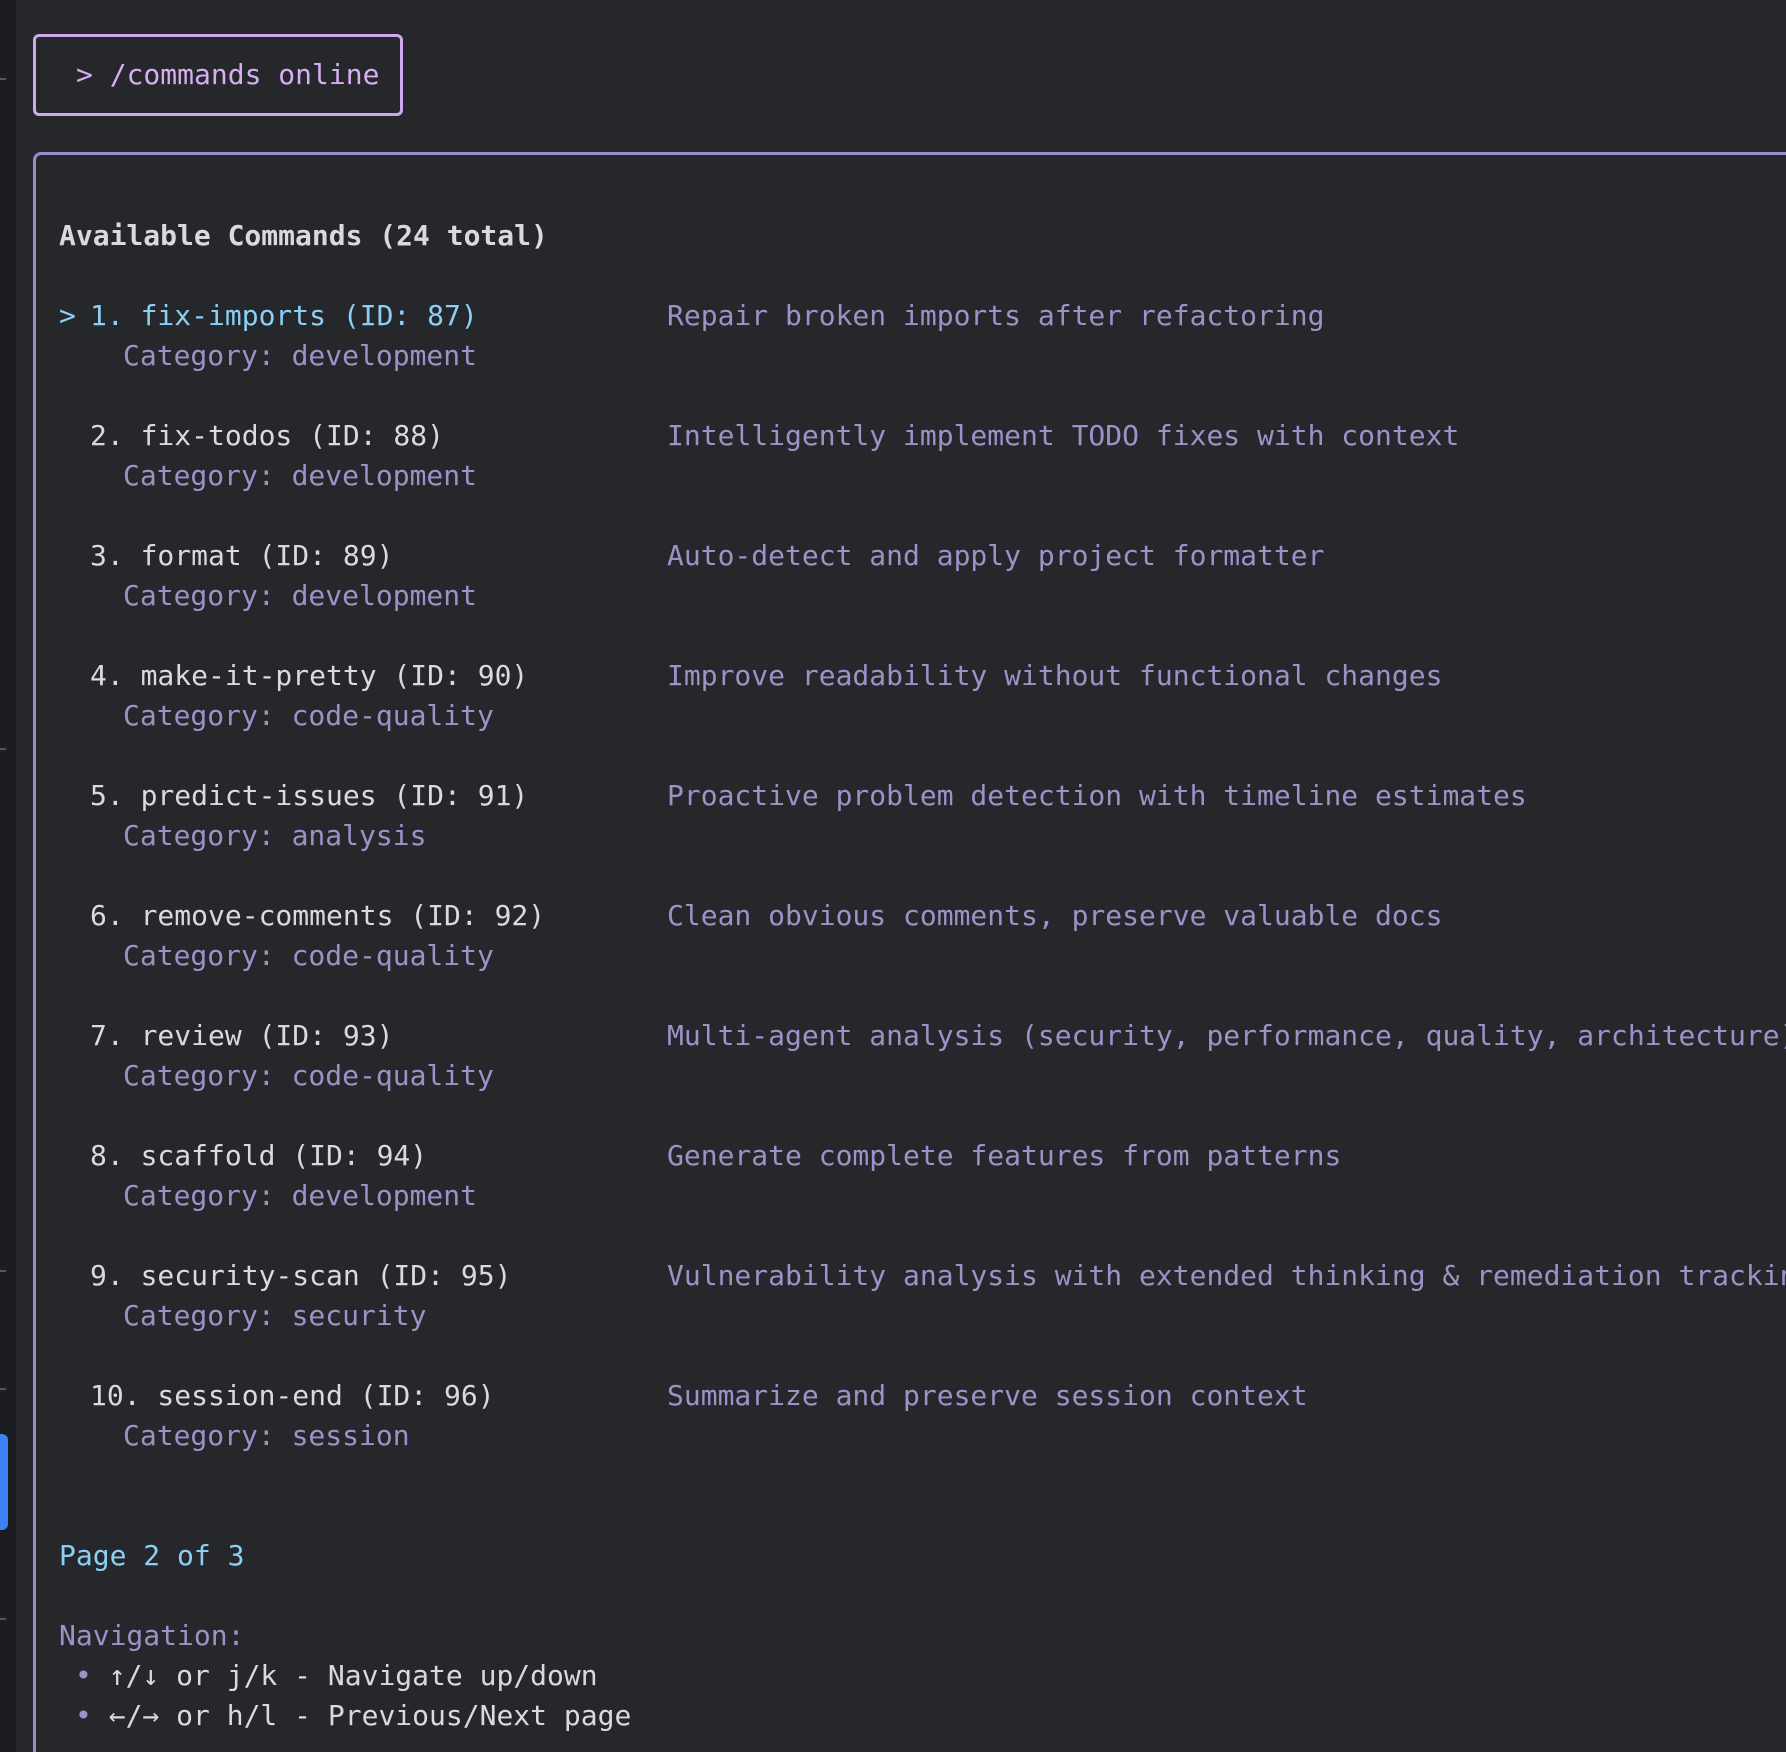 Image resolution: width=1786 pixels, height=1752 pixels. What do you see at coordinates (317, 916) in the screenshot?
I see `command-item-label: 6. remove-comments (ID: 92)` at bounding box center [317, 916].